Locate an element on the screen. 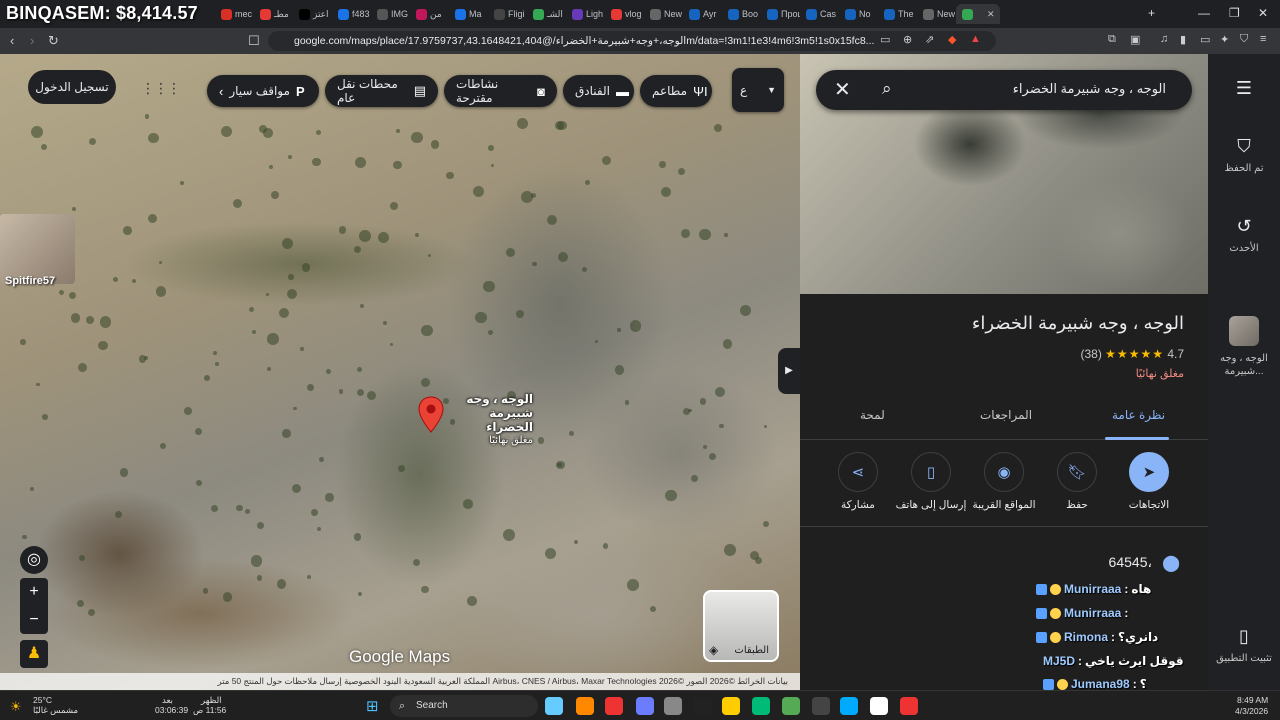 The width and height of the screenshot is (1280, 720). clock-date: 4/3/2026 is located at coordinates (1251, 711).